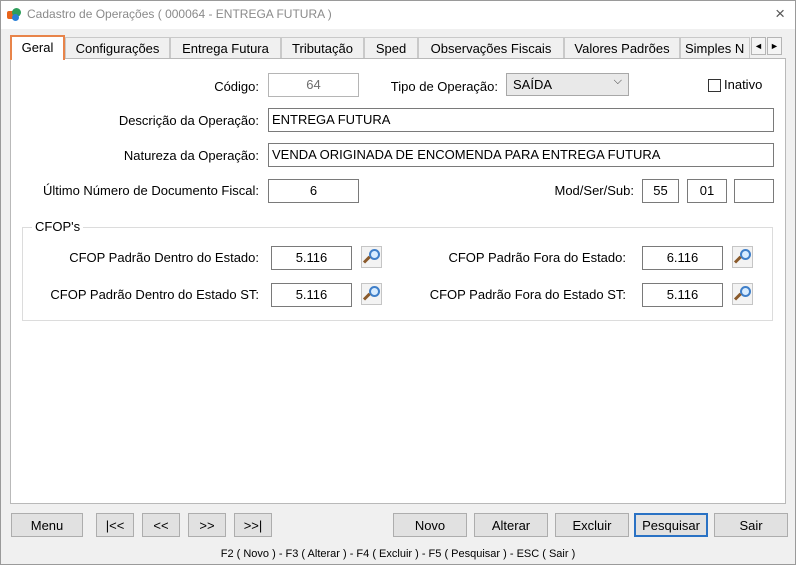 This screenshot has height=565, width=796. Describe the element at coordinates (236, 86) in the screenshot. I see `codigo-label: Código:` at that location.